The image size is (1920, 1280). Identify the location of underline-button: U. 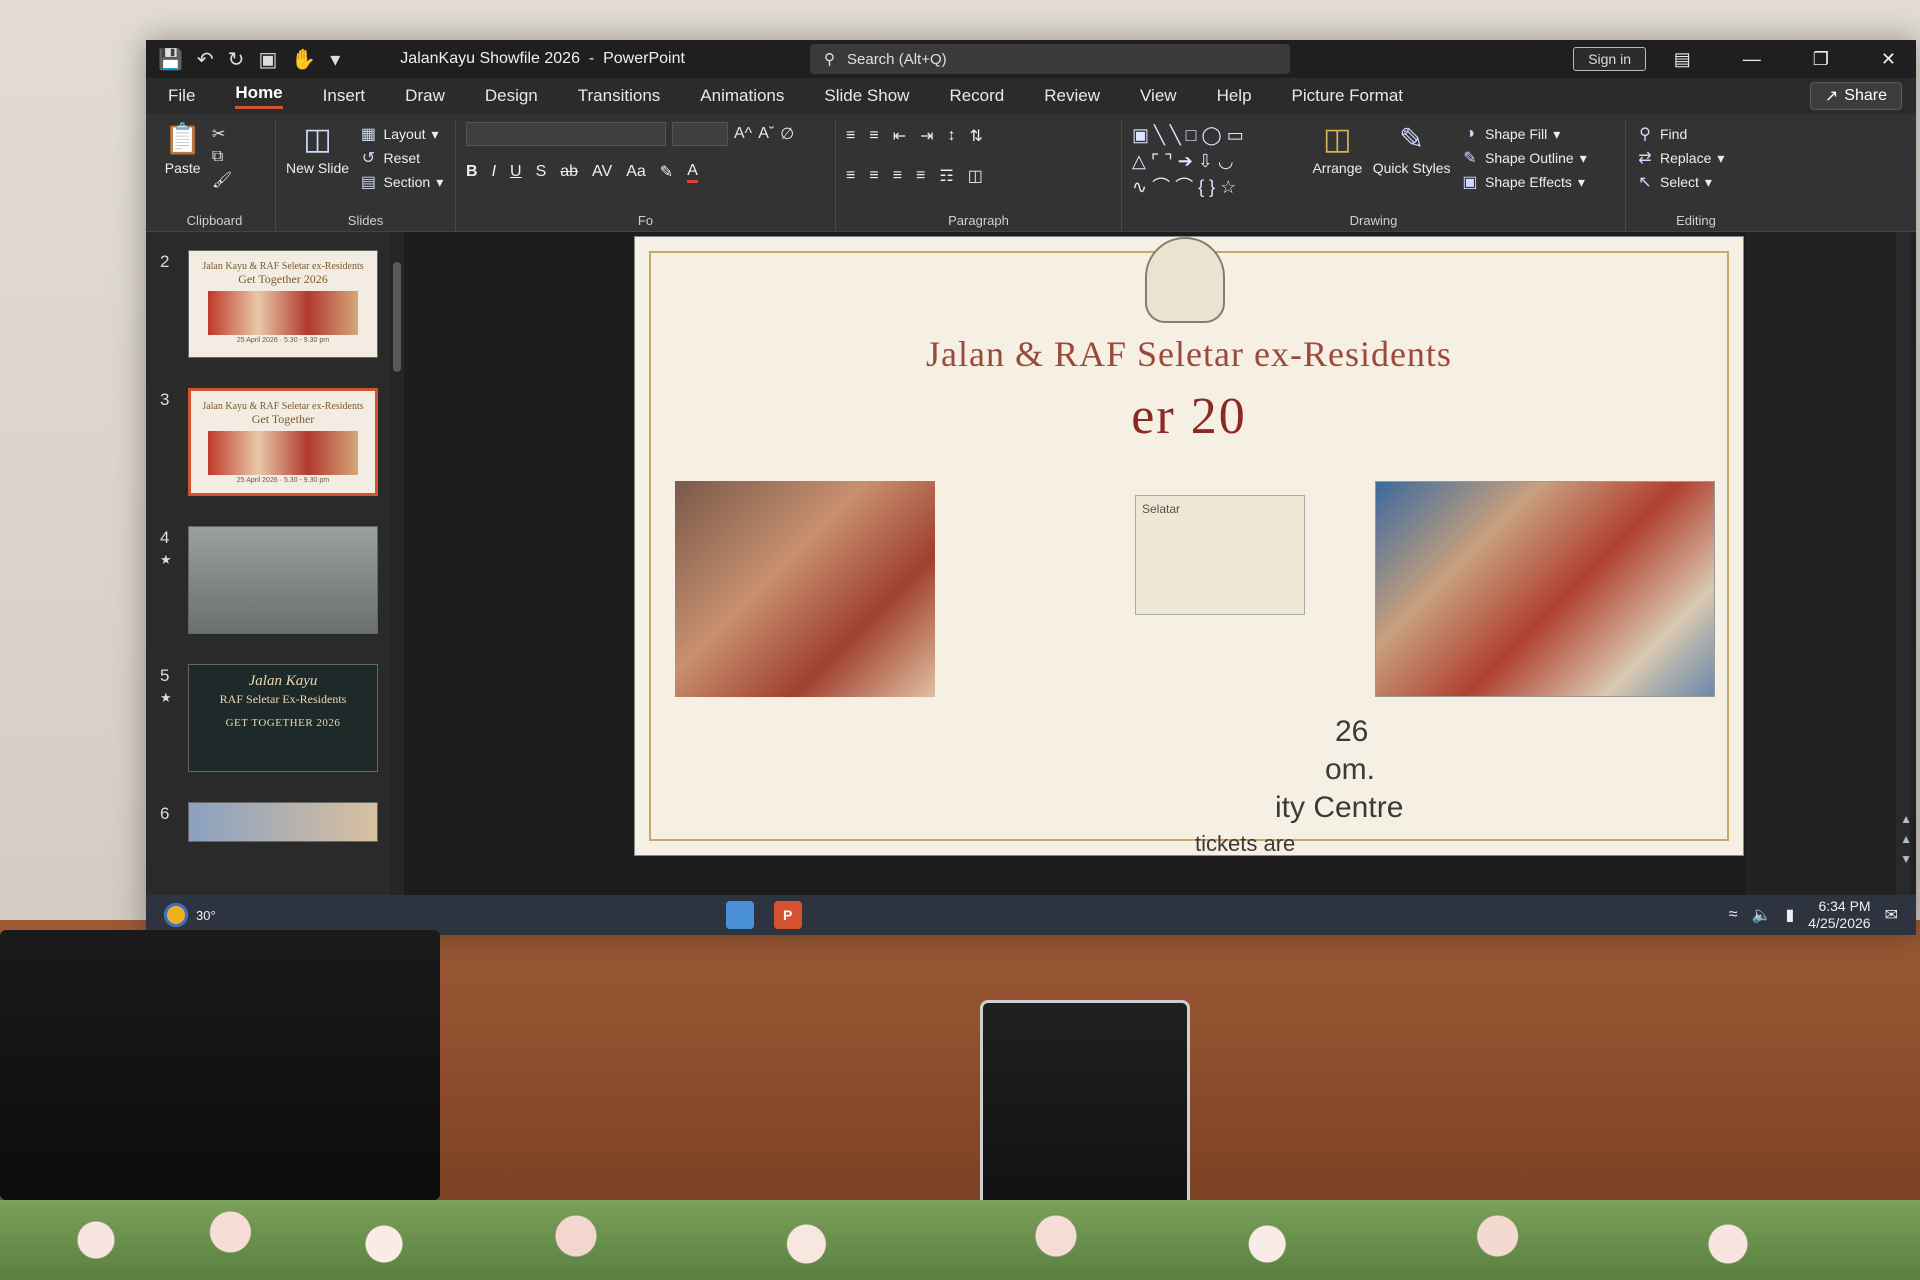
(516, 172).